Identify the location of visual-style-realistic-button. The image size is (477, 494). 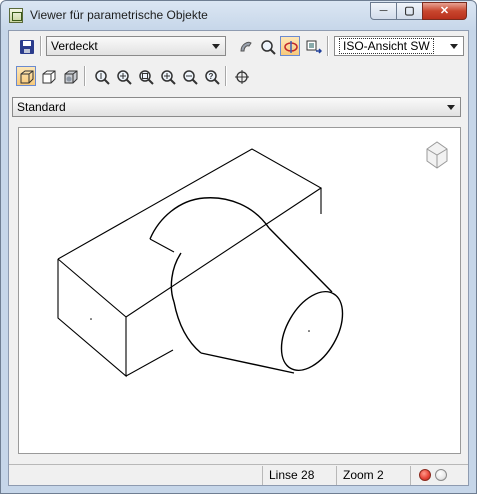
(70, 76).